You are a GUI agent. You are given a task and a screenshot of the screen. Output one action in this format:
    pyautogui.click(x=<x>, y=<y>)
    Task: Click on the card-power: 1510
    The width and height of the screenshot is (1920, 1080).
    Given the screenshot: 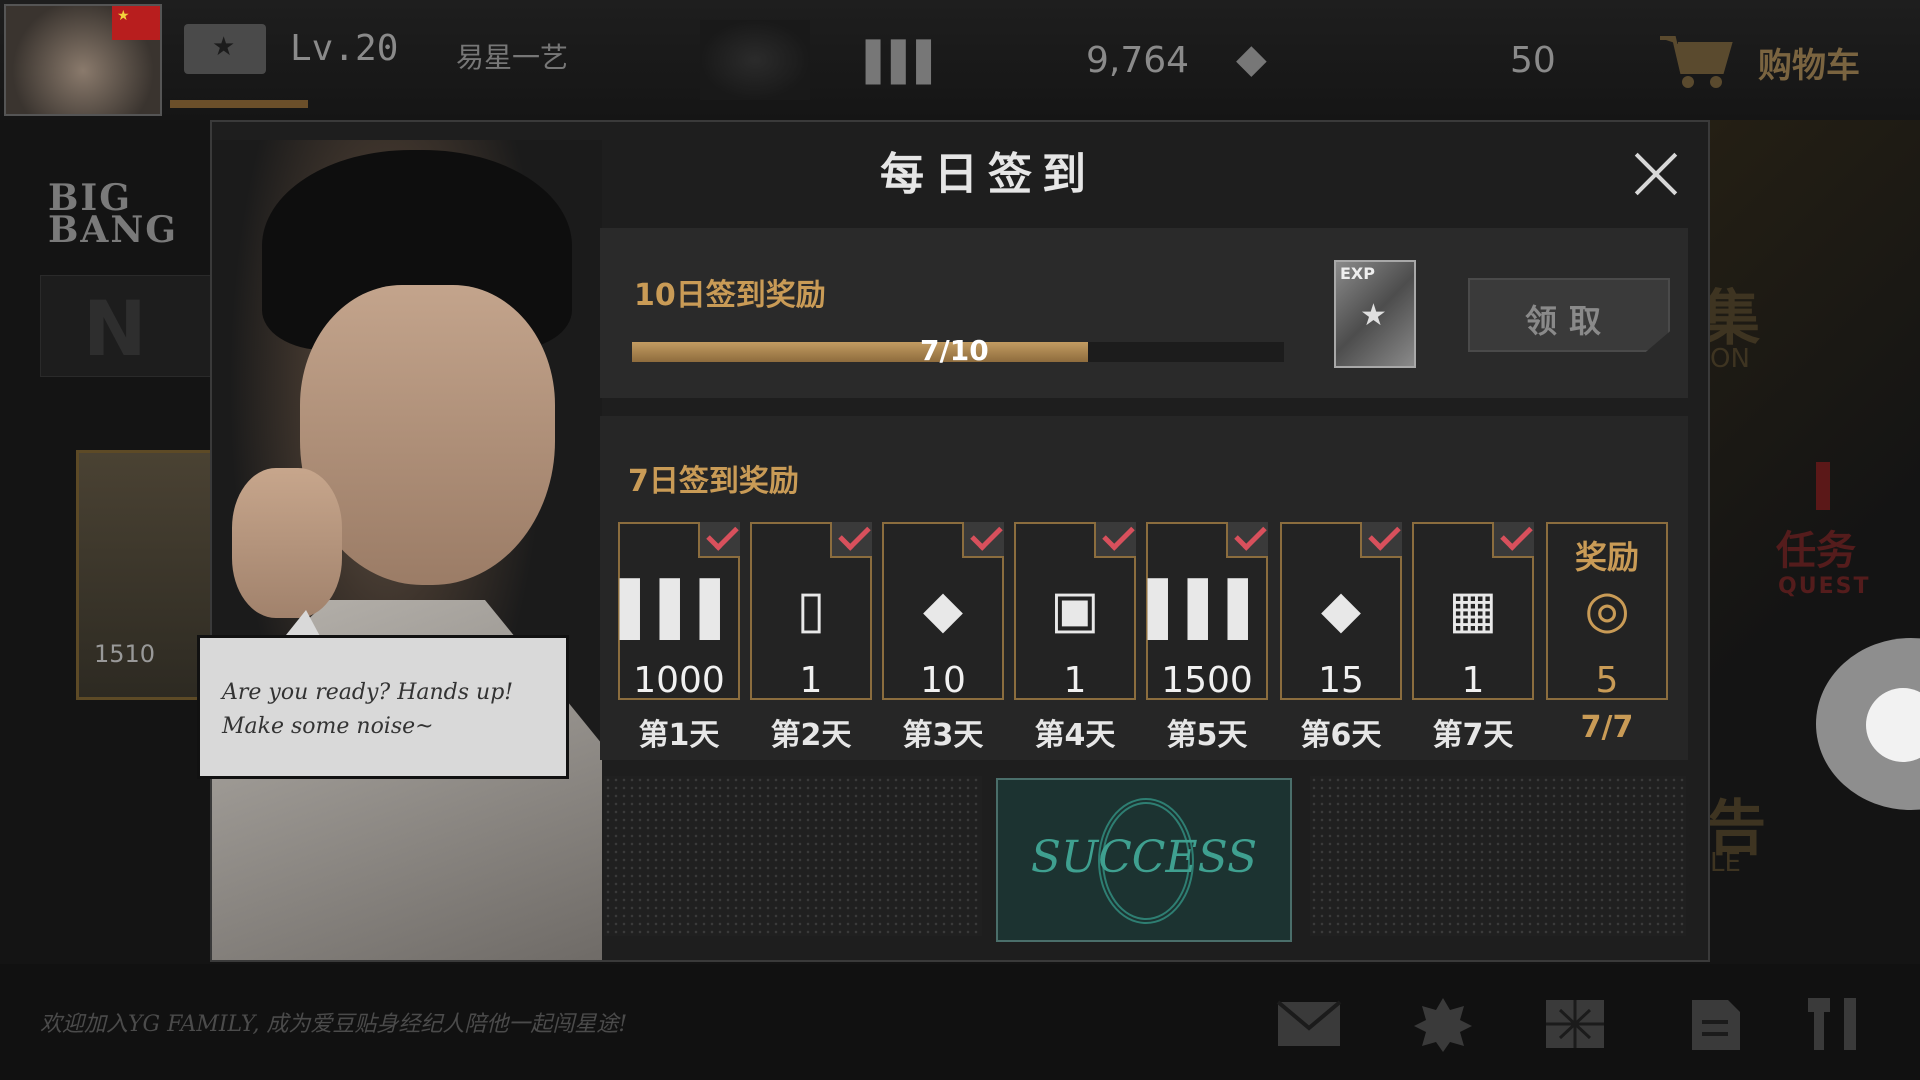 What is the action you would take?
    pyautogui.click(x=125, y=654)
    